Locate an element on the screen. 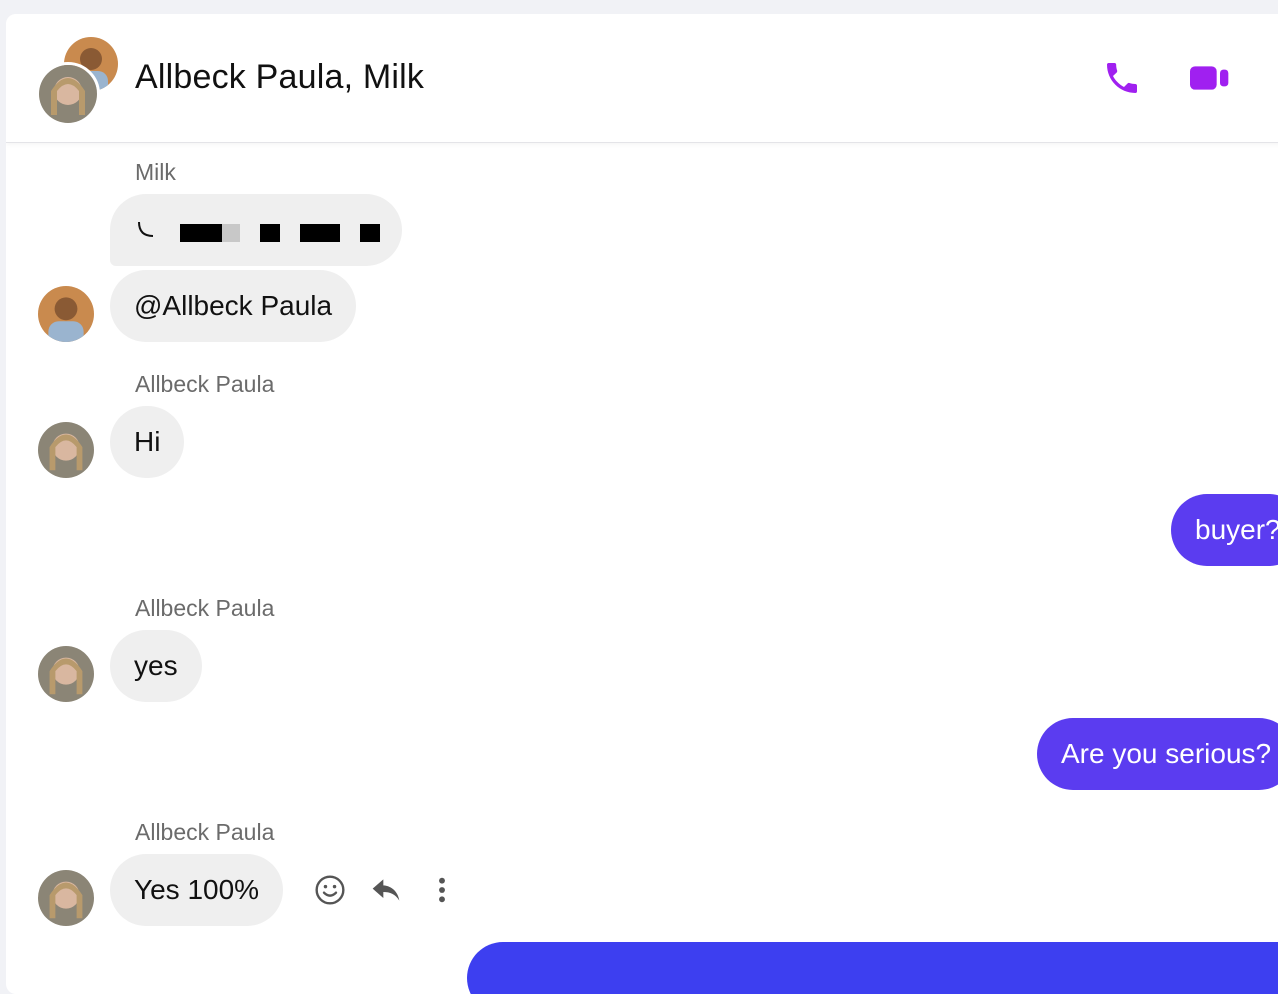 Image resolution: width=1278 pixels, height=994 pixels. phone-icon is located at coordinates (1122, 78).